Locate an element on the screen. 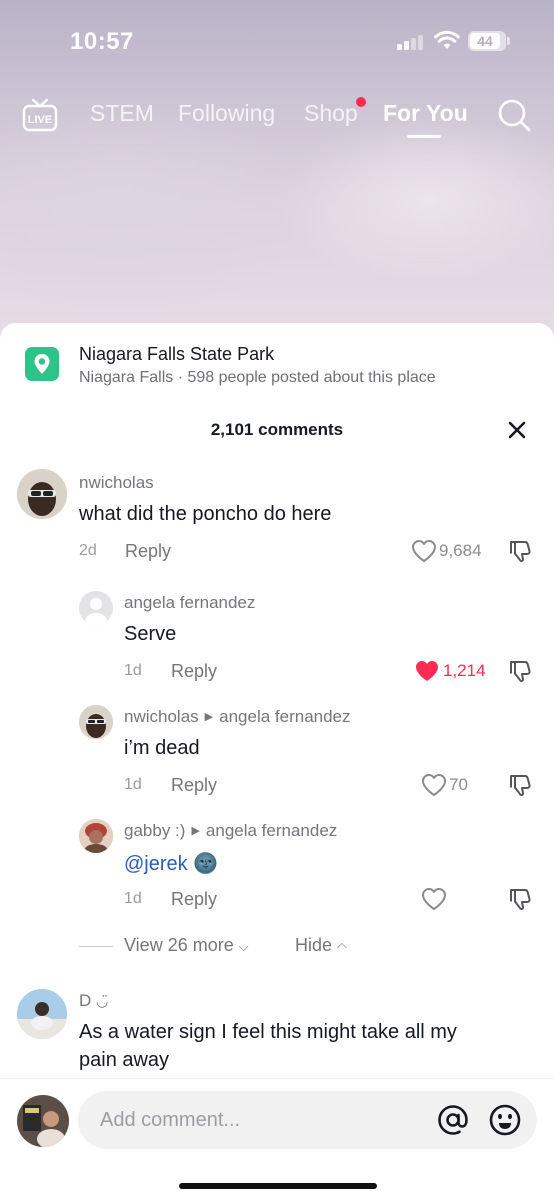 Image resolution: width=554 pixels, height=1200 pixels. comment-username: nwicholas is located at coordinates (116, 483).